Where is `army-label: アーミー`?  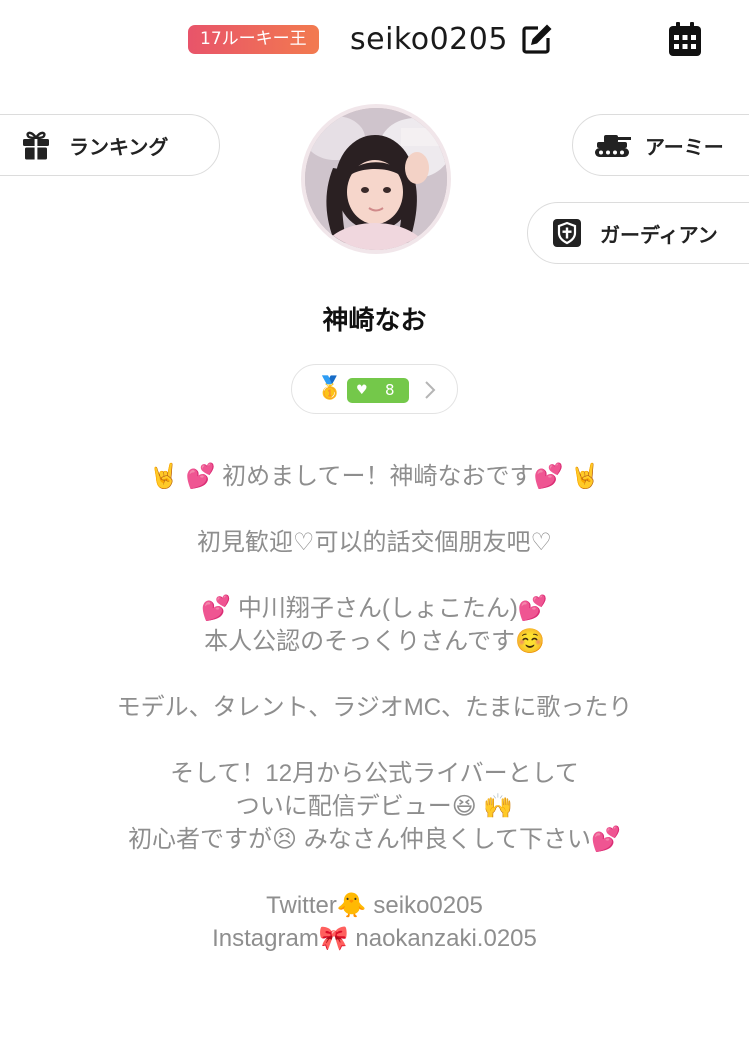 army-label: アーミー is located at coordinates (684, 146).